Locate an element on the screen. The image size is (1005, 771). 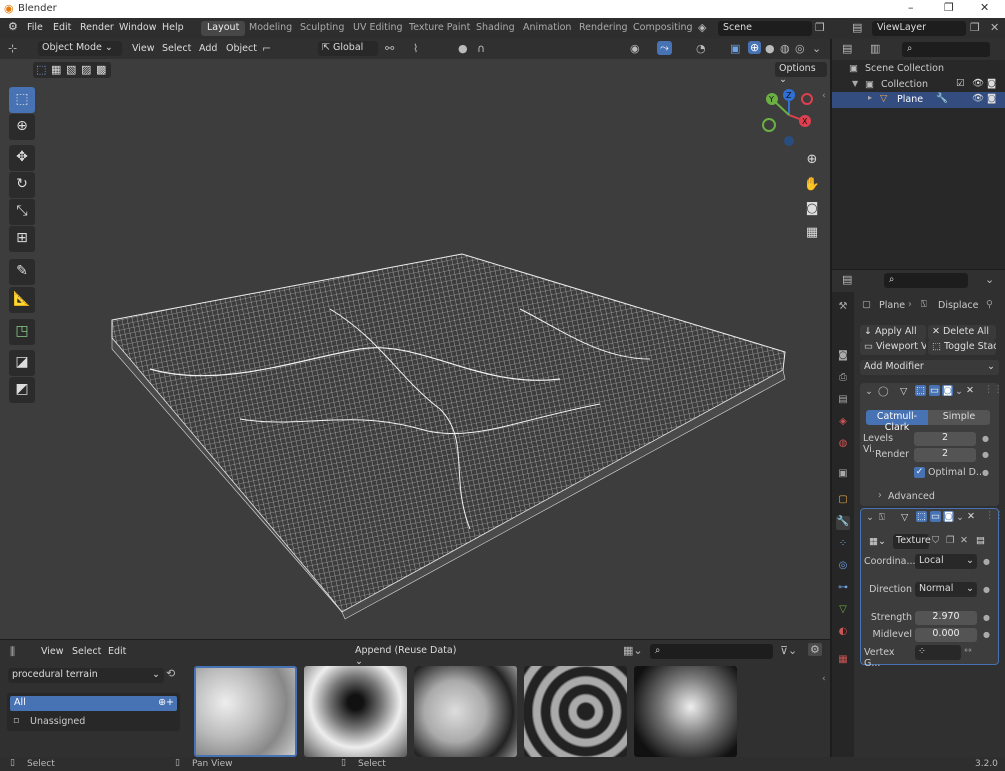
texture-tab-icon: ▦ is located at coordinates (843, 661).